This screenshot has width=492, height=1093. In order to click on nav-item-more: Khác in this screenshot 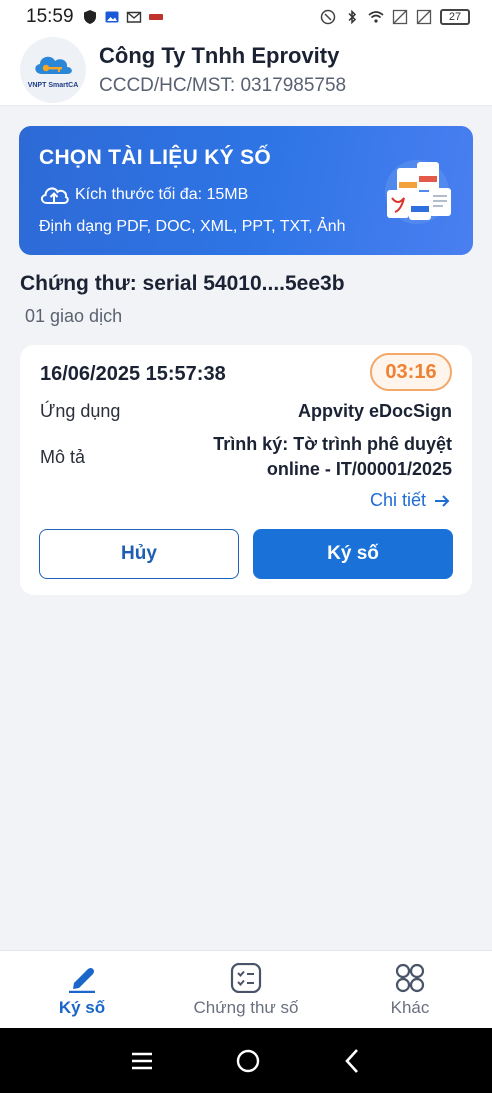, I will do `click(410, 989)`.